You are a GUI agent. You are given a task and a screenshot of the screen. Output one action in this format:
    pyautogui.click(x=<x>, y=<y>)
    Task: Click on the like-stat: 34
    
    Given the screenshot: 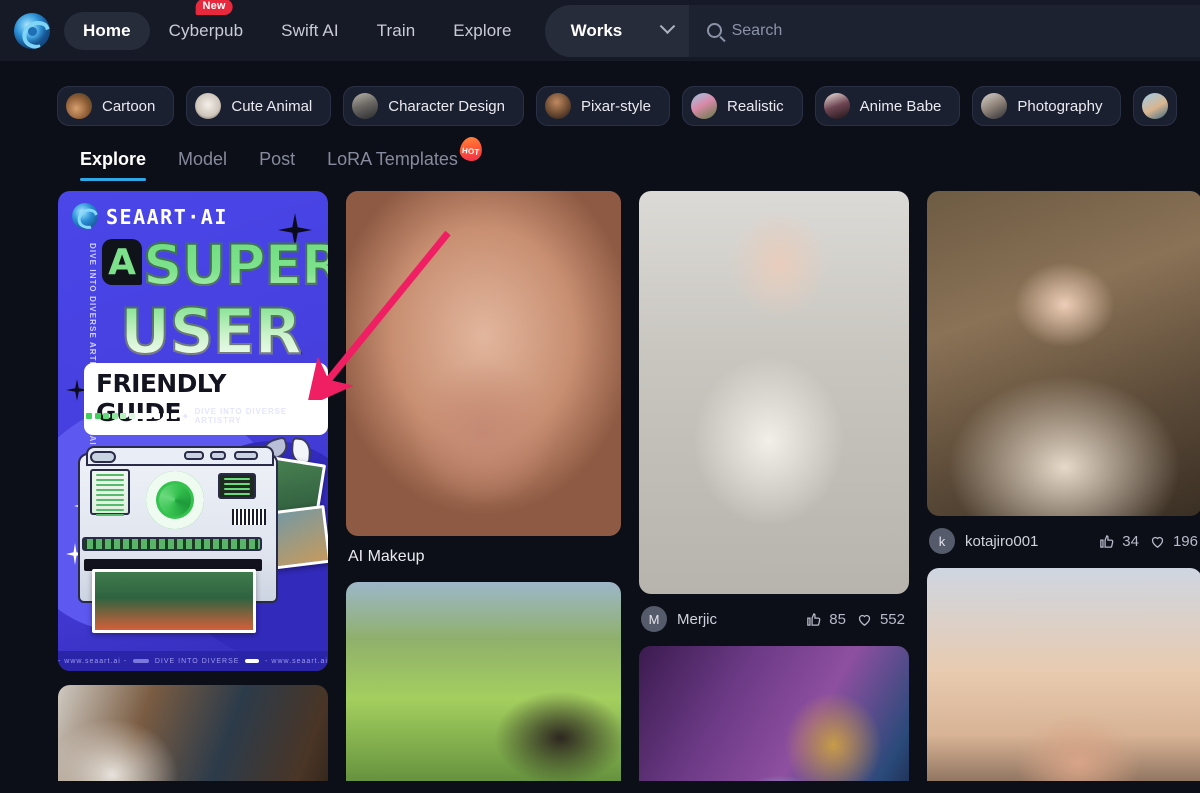 What is the action you would take?
    pyautogui.click(x=1118, y=541)
    